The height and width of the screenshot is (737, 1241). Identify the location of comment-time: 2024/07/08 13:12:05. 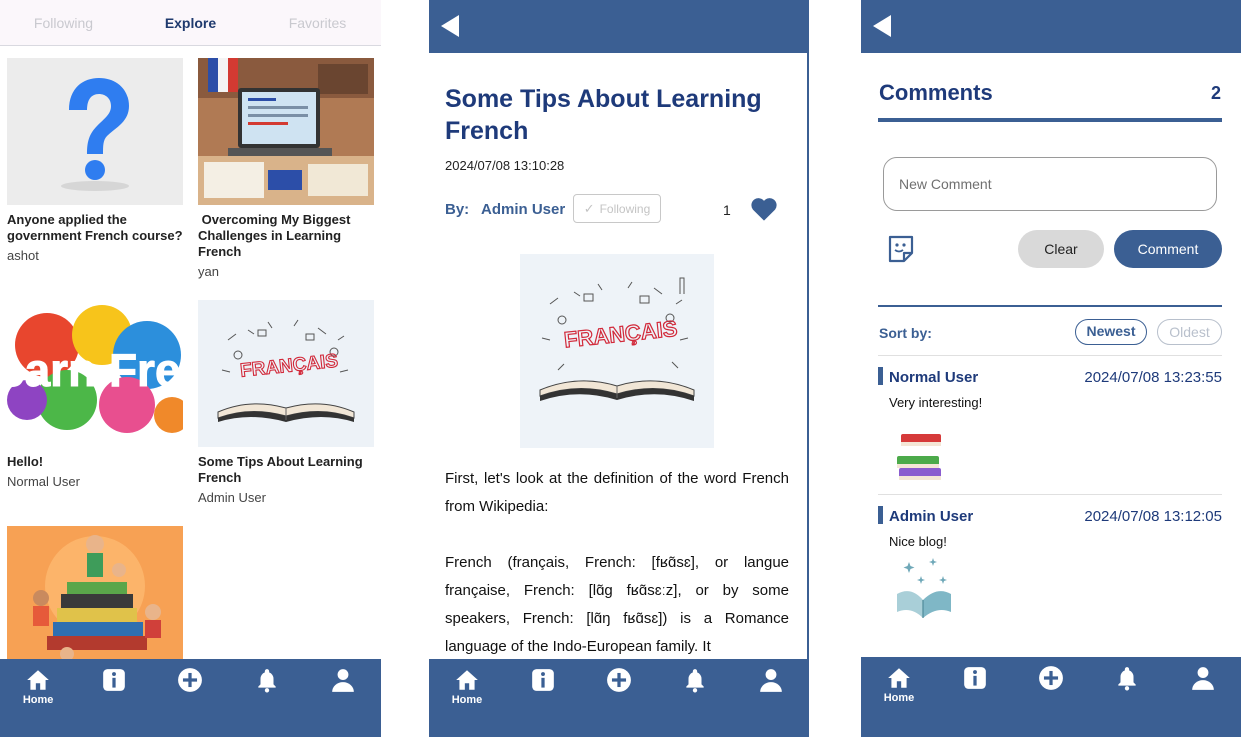
(1153, 516).